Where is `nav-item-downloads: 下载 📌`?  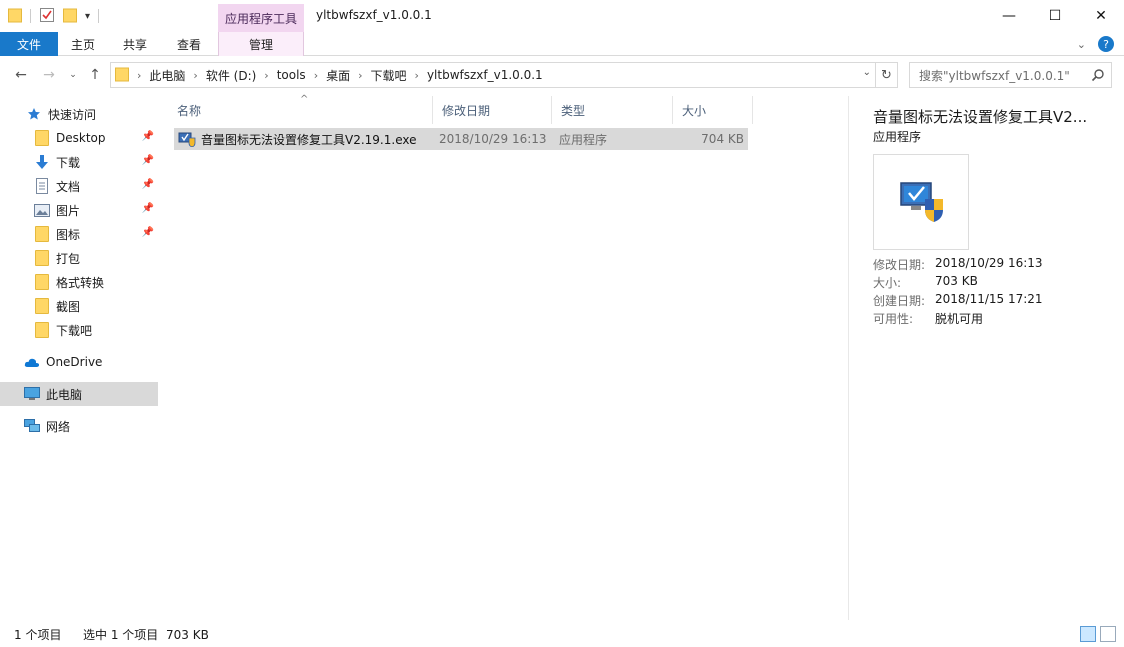
nav-item-downloads: 下载 📌 is located at coordinates (79, 162).